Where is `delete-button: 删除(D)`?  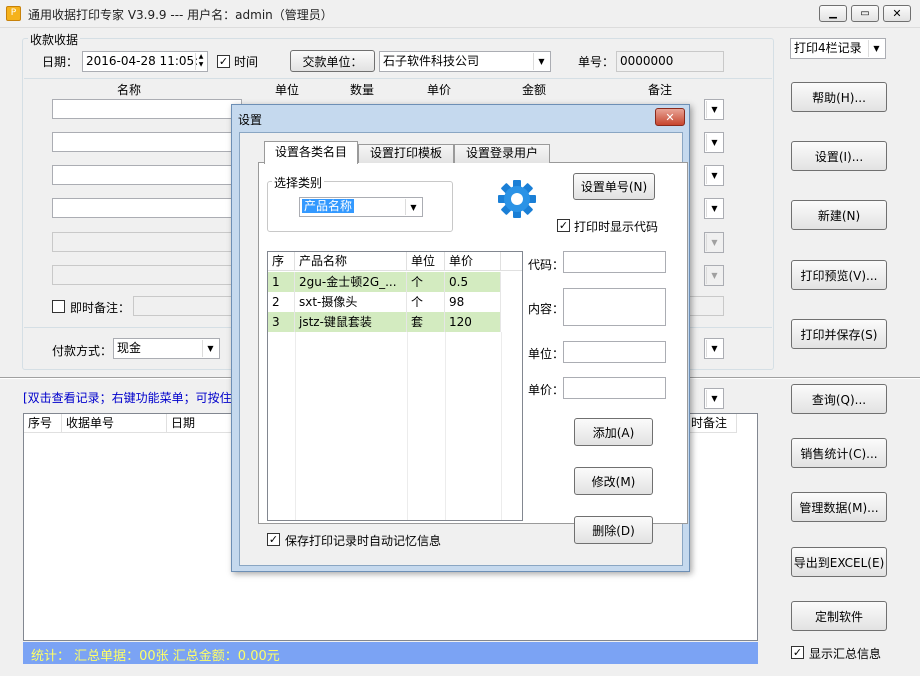 delete-button: 删除(D) is located at coordinates (613, 530).